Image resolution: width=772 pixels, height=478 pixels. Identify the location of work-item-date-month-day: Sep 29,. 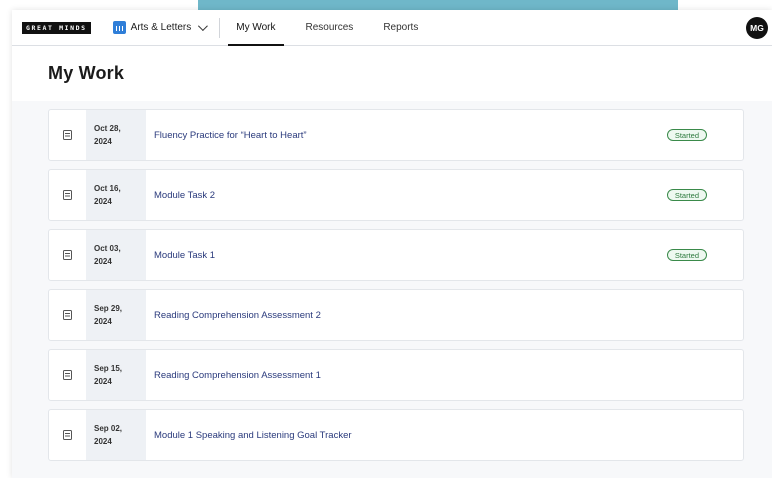
(108, 308).